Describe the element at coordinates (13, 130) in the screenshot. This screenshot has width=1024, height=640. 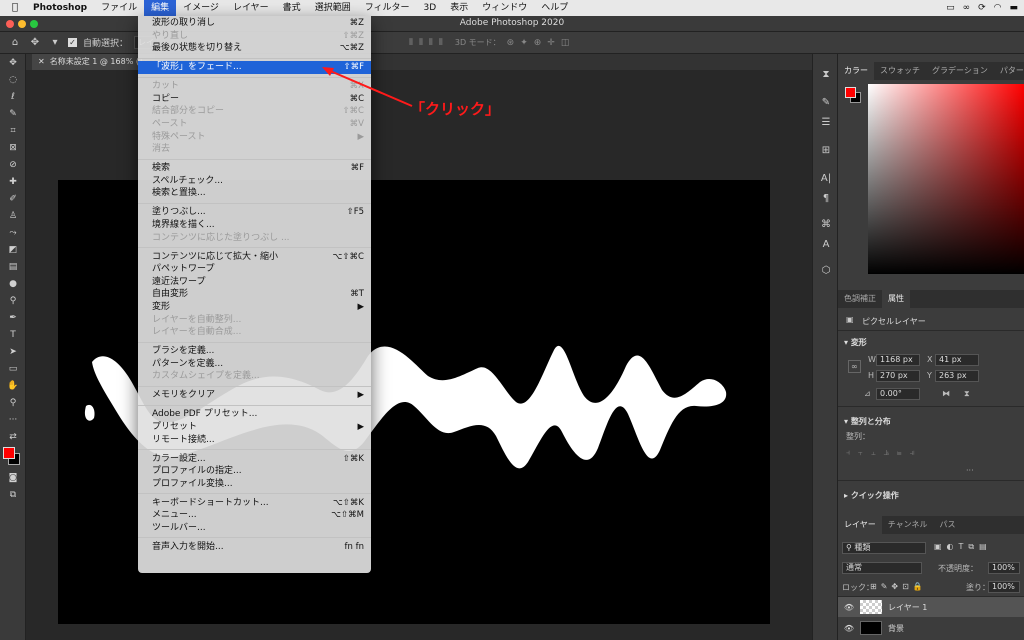
I see `crop-tool-icon: ⌗` at that location.